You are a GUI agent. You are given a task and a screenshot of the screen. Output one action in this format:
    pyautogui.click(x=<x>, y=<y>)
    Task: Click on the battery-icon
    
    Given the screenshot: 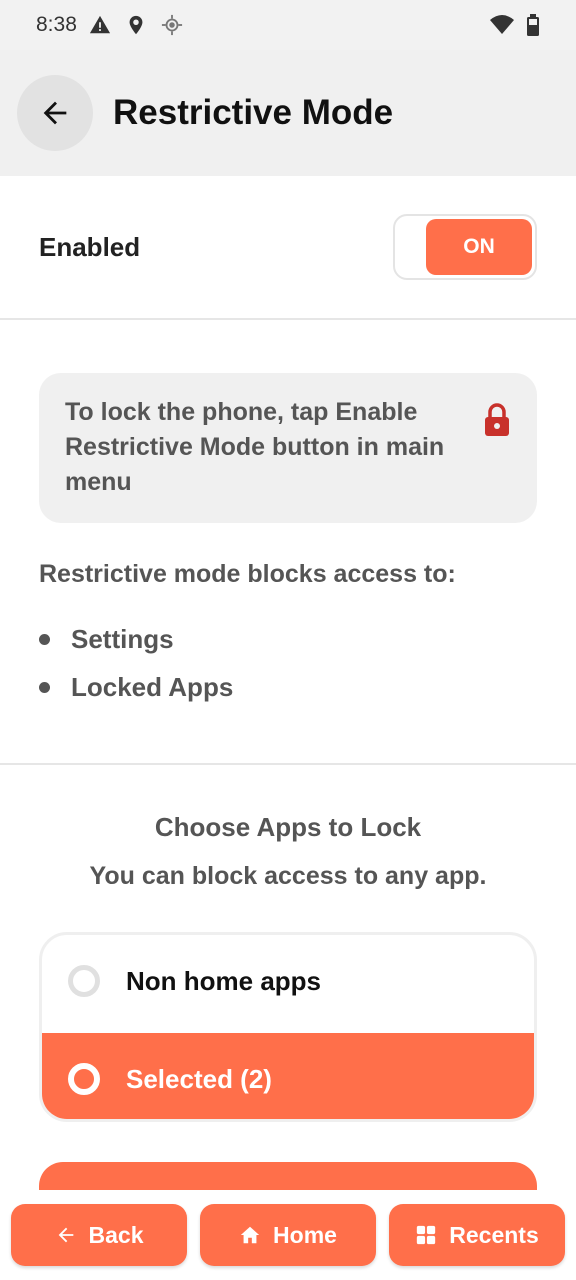 What is the action you would take?
    pyautogui.click(x=533, y=25)
    